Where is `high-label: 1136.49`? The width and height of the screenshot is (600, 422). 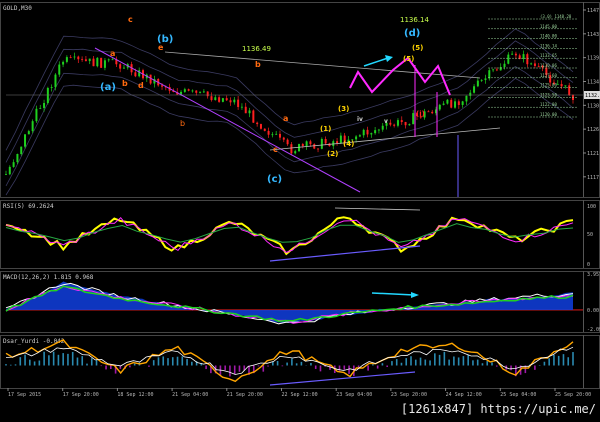 high-label: 1136.49 is located at coordinates (256, 49).